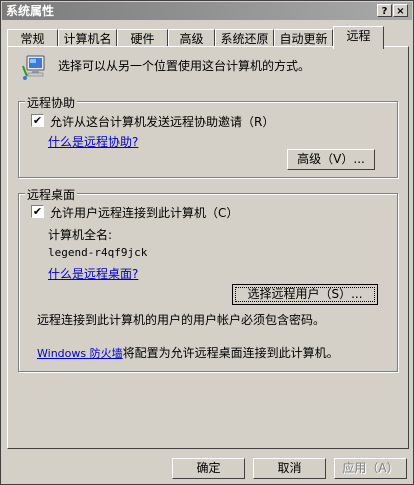 The height and width of the screenshot is (485, 414). Describe the element at coordinates (289, 468) in the screenshot. I see `cancel-button: 取消` at that location.